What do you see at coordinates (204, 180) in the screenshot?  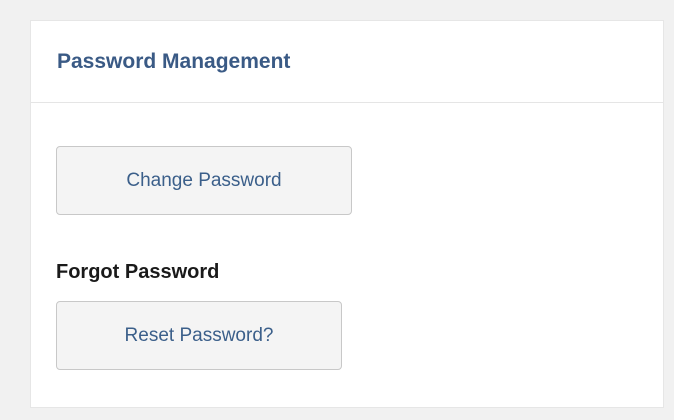 I see `change-password-button: Change Password` at bounding box center [204, 180].